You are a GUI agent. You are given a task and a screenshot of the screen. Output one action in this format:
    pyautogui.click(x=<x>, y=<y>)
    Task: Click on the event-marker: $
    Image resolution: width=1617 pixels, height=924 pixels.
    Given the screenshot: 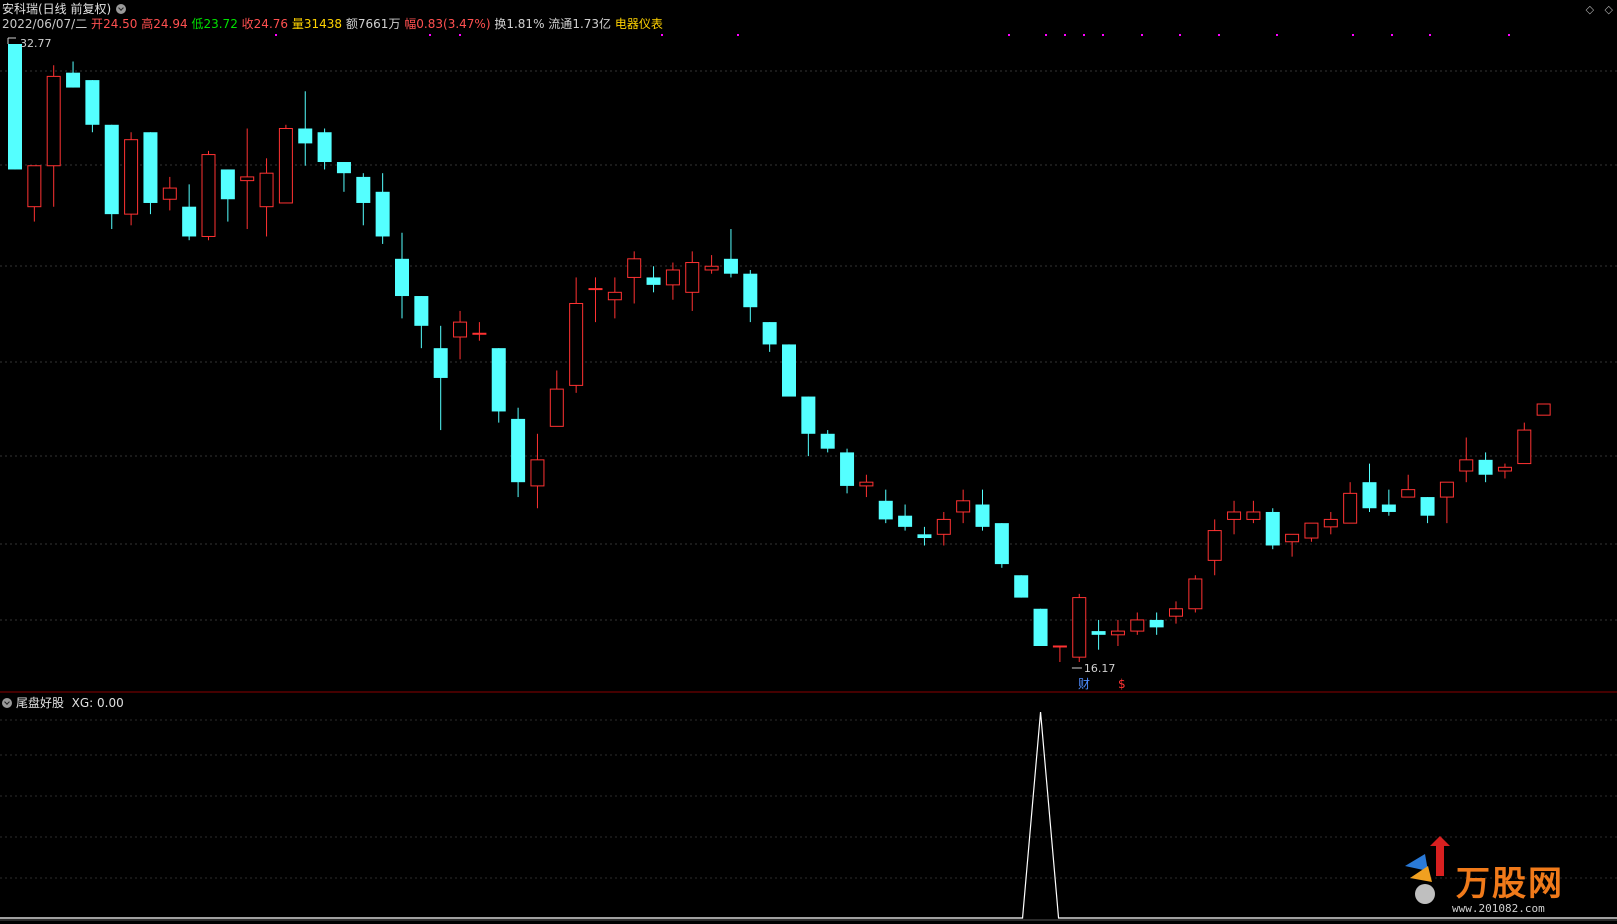 What is the action you would take?
    pyautogui.click(x=1122, y=684)
    